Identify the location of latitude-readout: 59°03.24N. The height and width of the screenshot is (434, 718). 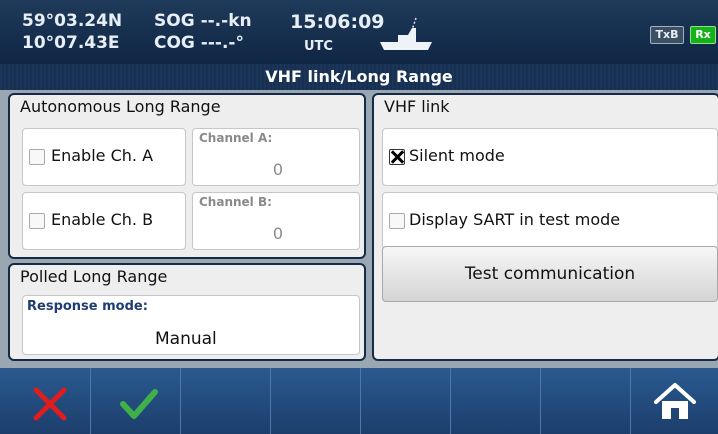
(72, 21).